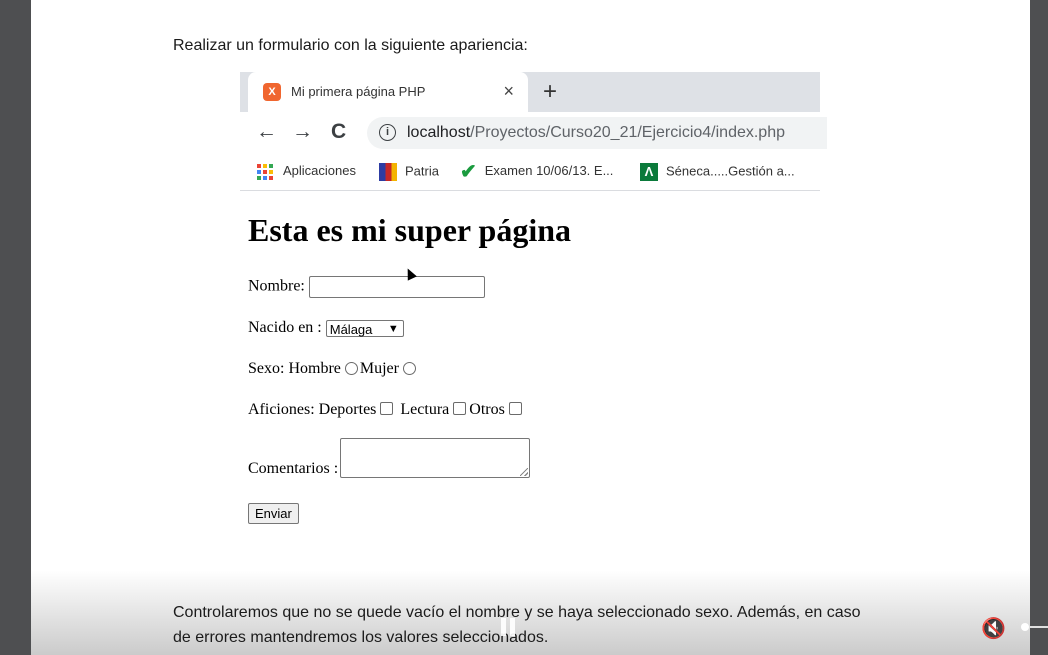 The width and height of the screenshot is (1048, 655). I want to click on otros-label: Otros, so click(487, 409).